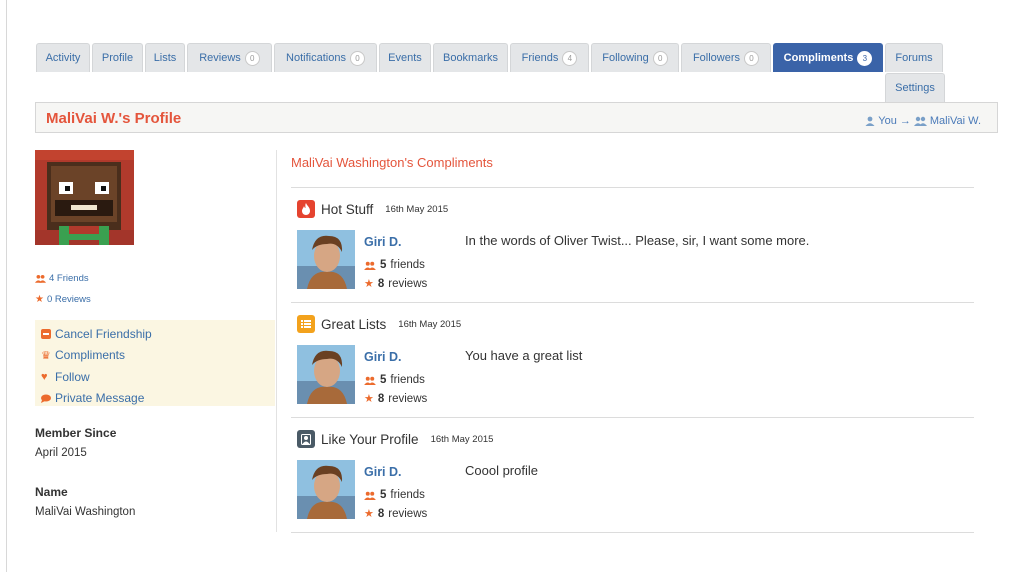 This screenshot has height=572, width=1024. I want to click on breadcrumb: You → MaliVai W., so click(923, 121).